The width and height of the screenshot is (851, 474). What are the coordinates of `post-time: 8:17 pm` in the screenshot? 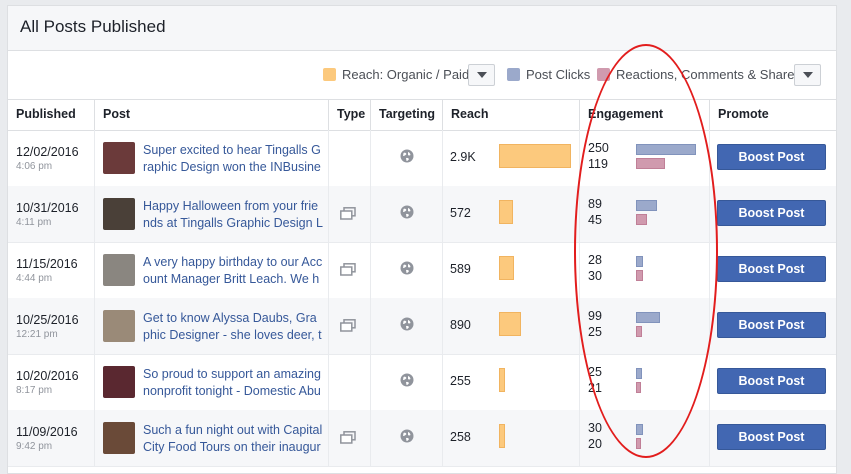 It's located at (34, 390).